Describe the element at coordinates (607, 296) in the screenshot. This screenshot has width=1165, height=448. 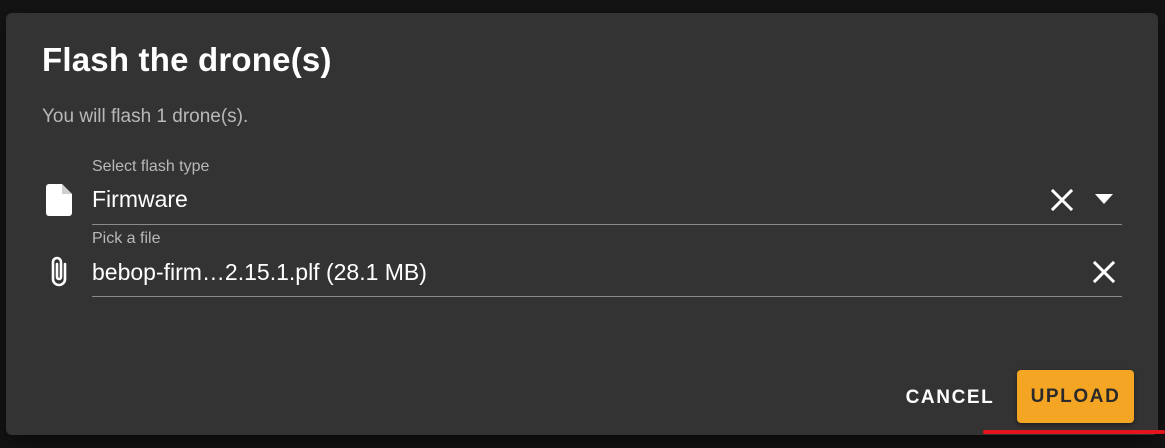
I see `file-picker-underline` at that location.